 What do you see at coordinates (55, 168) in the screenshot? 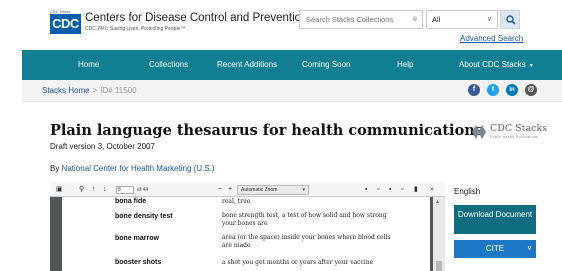
I see `by-prefix: By` at bounding box center [55, 168].